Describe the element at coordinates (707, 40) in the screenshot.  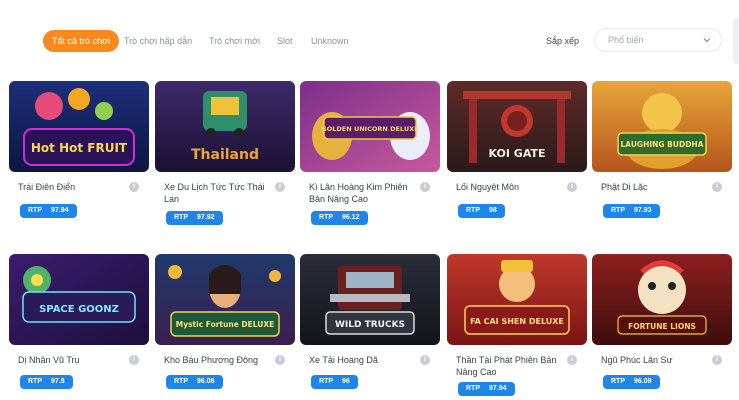
I see `chevron-down-icon` at that location.